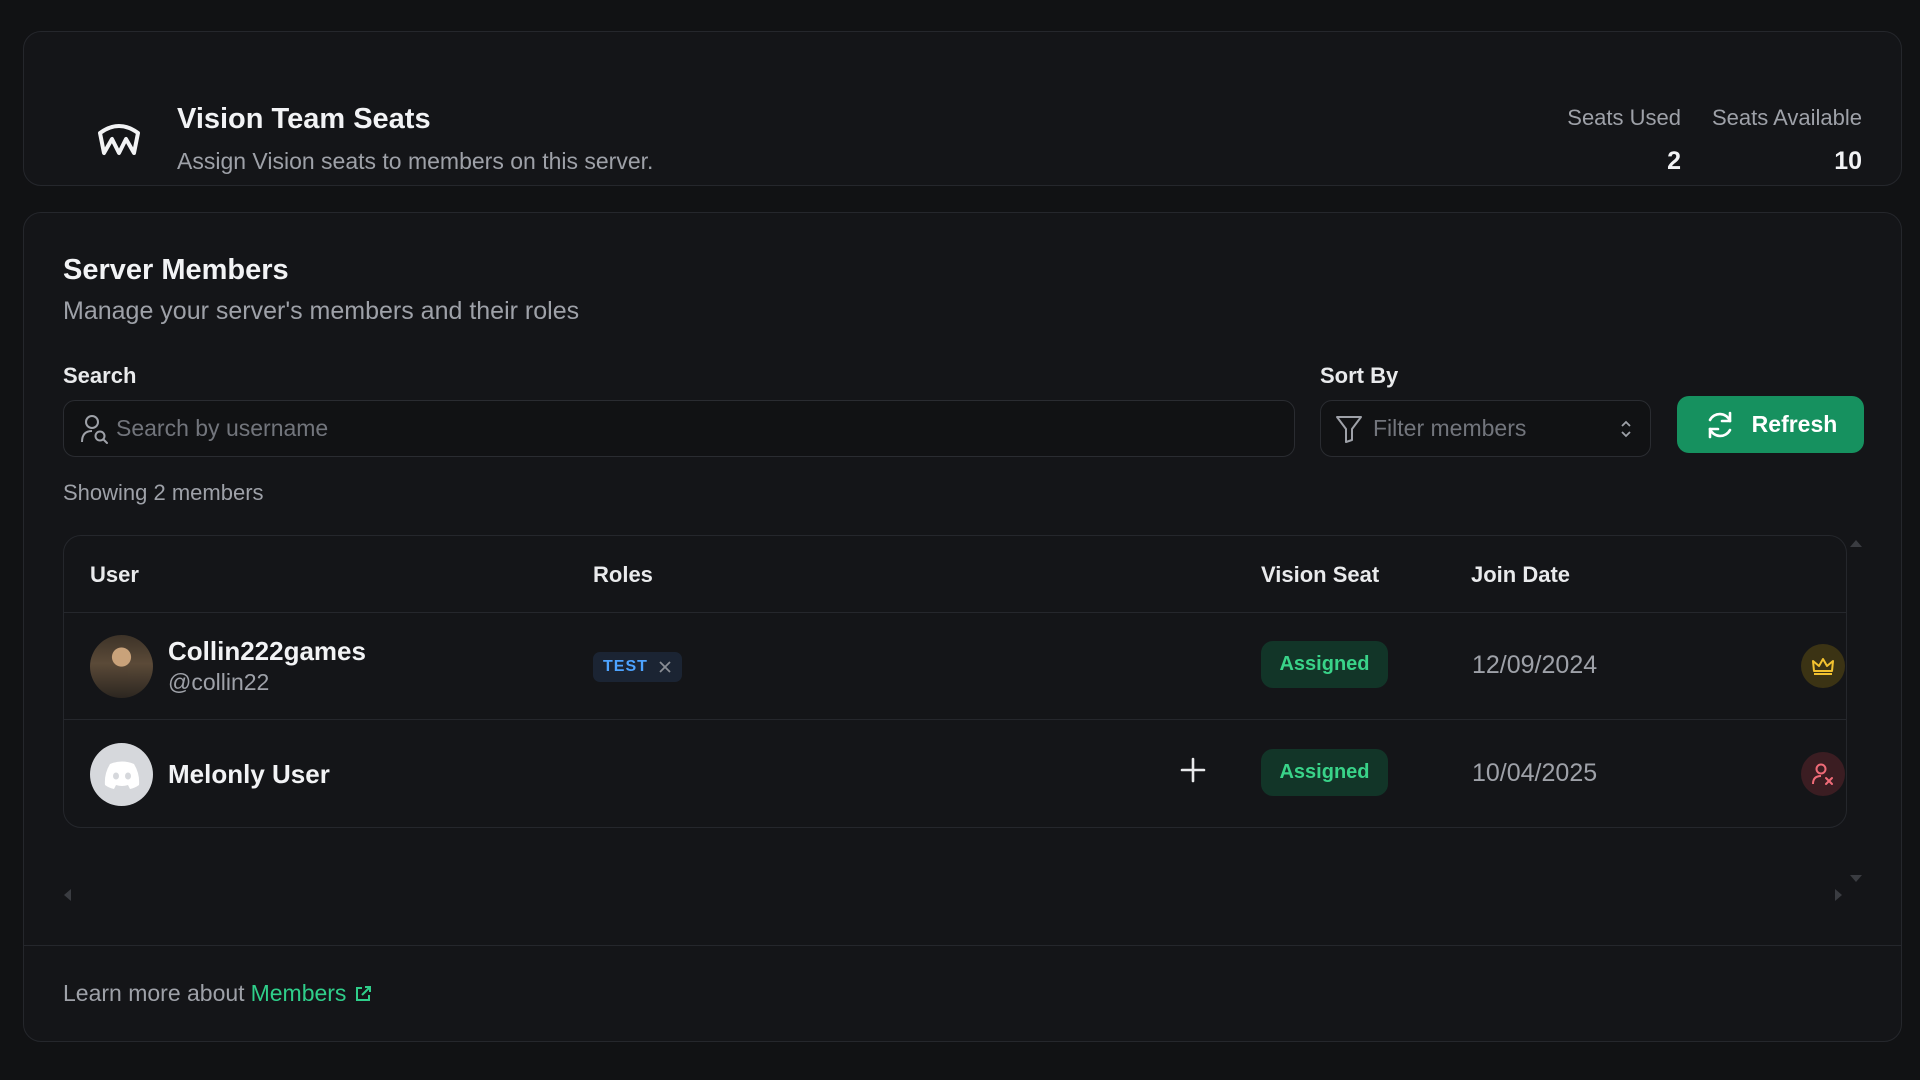  I want to click on search-field, so click(679, 428).